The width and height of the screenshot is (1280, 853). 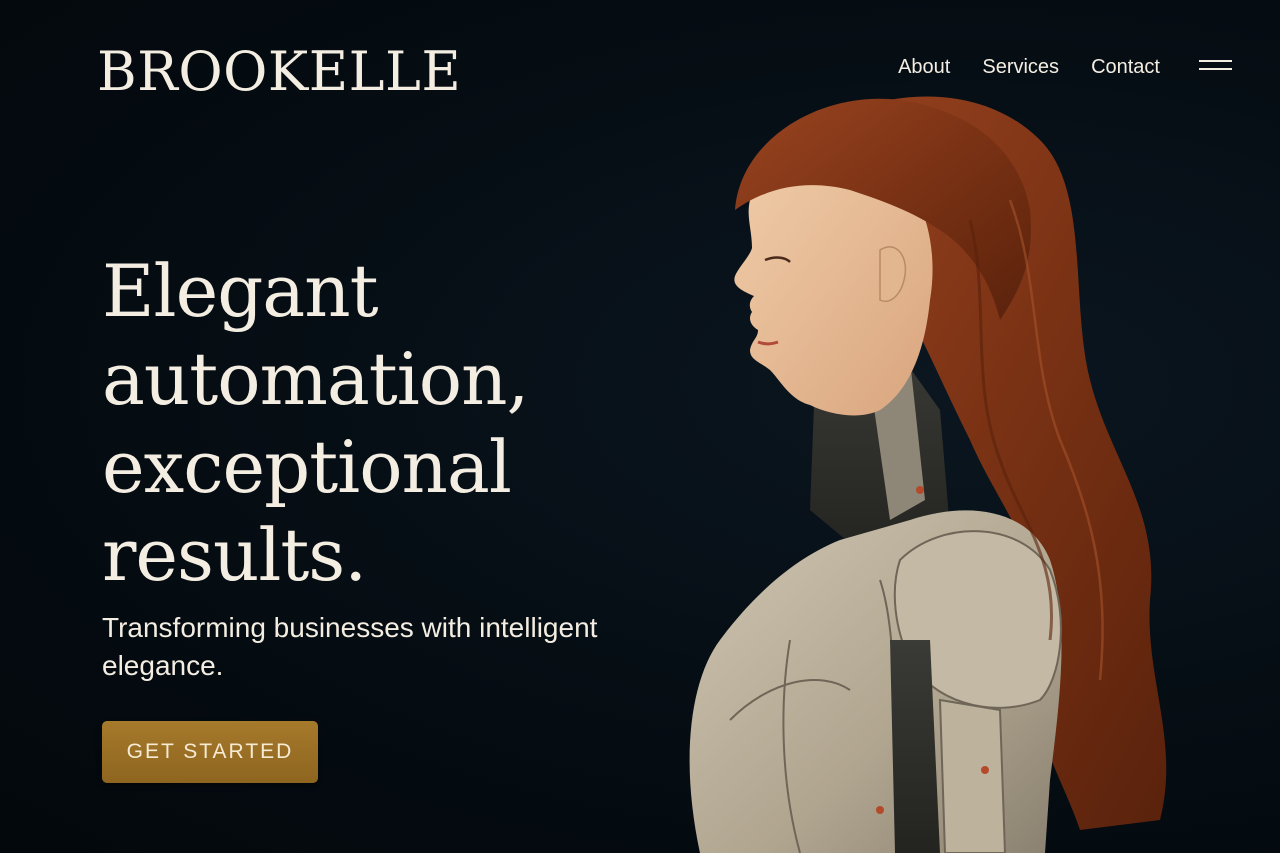 I want to click on headline-line: Elegant, so click(x=240, y=291).